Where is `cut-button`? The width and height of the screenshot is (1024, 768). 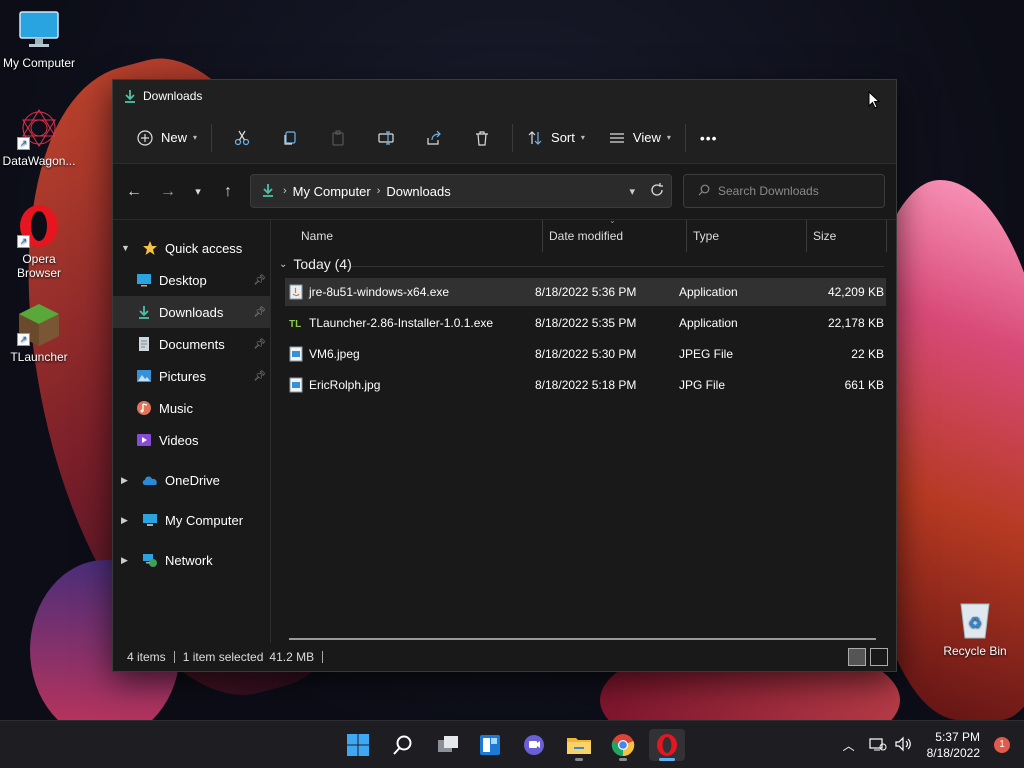
cut-button is located at coordinates (242, 138).